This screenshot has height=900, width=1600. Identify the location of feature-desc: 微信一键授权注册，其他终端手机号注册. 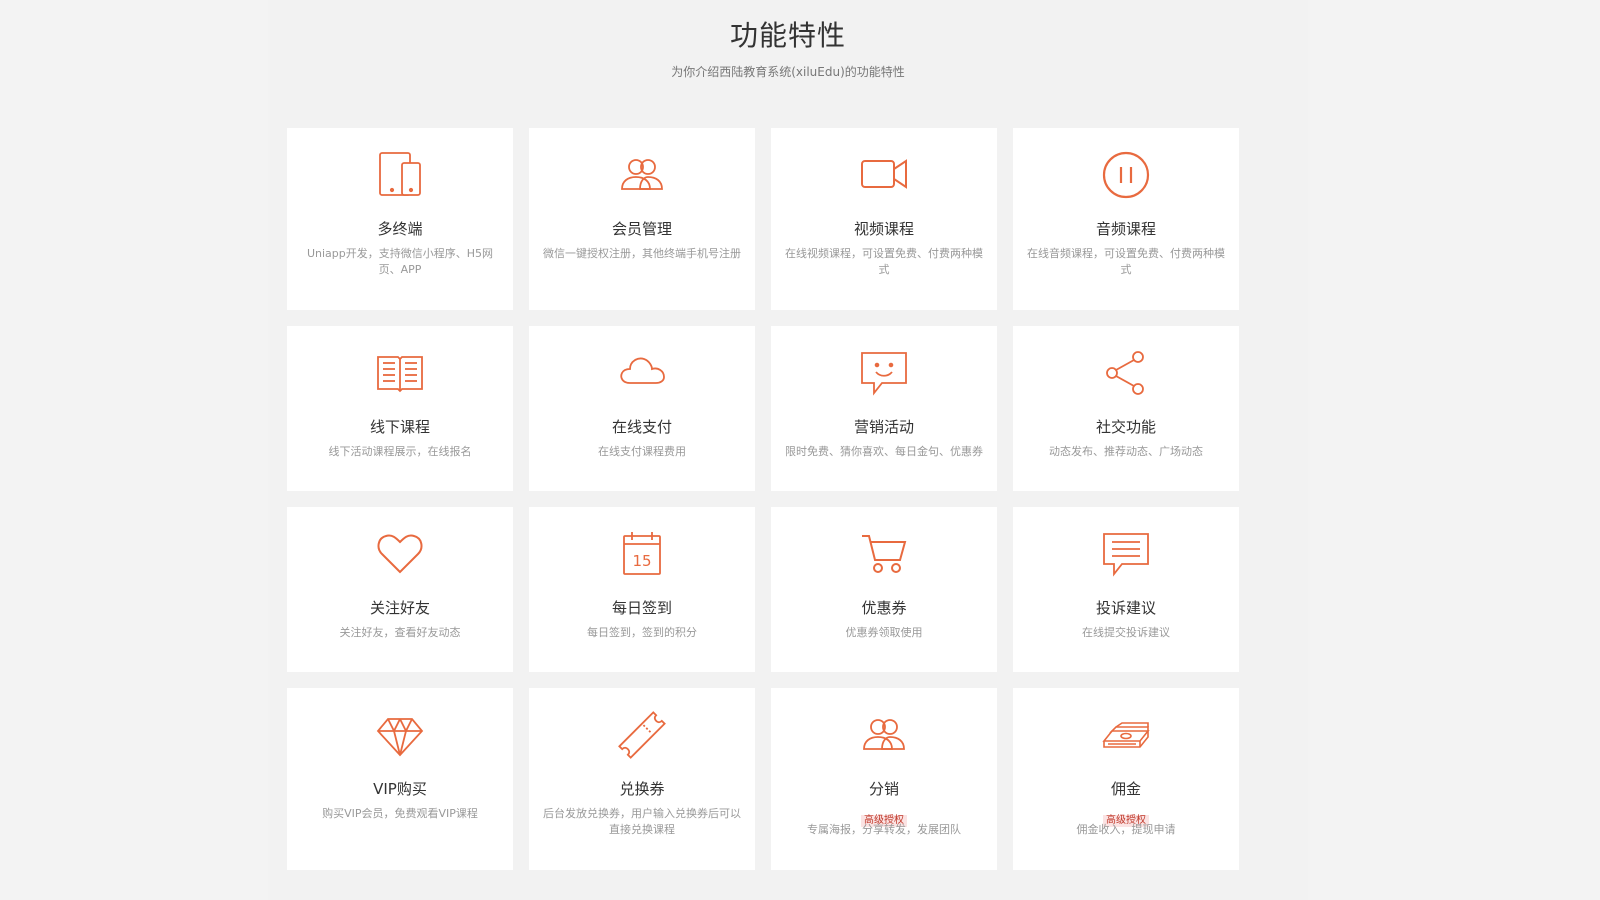
(642, 253).